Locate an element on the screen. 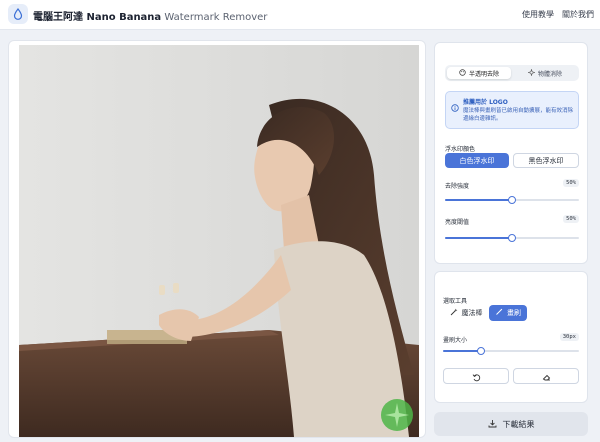 The image size is (600, 442). undo-icon is located at coordinates (476, 376).